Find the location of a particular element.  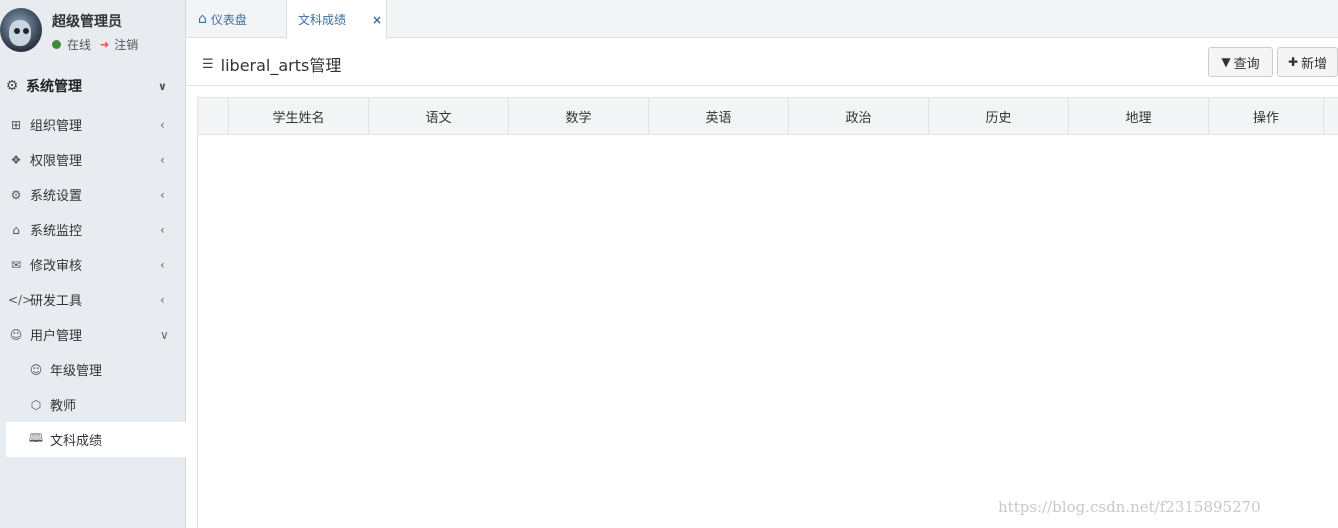

tab-liberal-arts: 文科成绩 × is located at coordinates (336, 19).